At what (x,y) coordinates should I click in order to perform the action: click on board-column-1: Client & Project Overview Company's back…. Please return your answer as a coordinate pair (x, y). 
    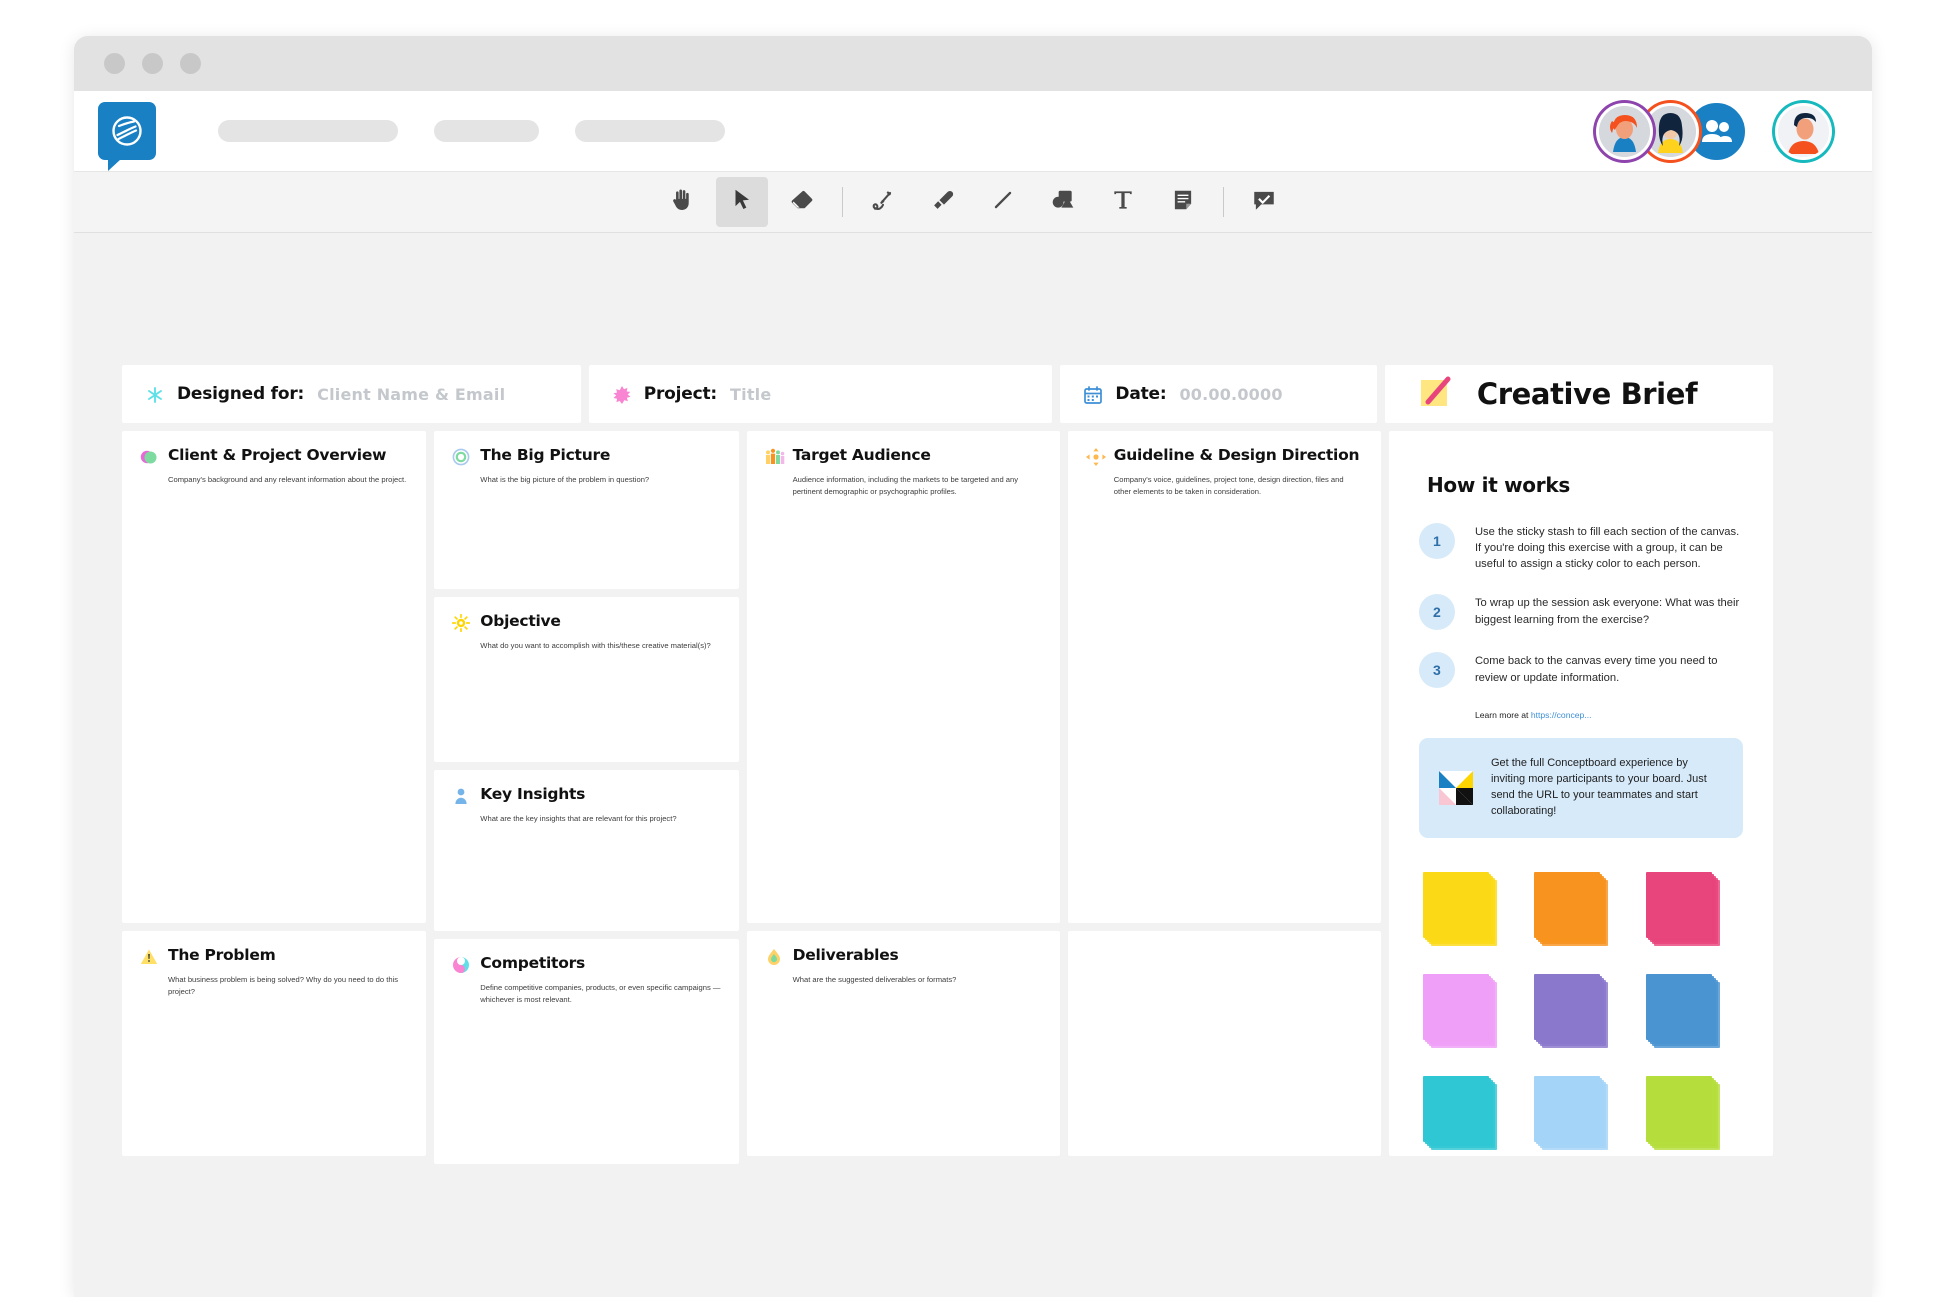
    Looking at the image, I should click on (274, 797).